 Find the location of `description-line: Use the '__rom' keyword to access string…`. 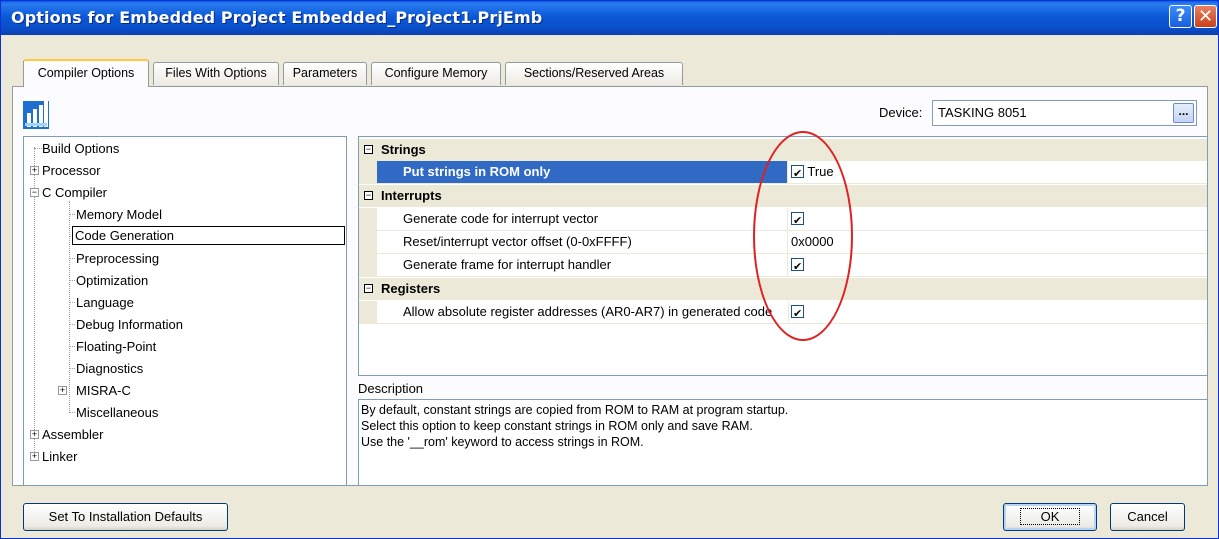

description-line: Use the '__rom' keyword to access string… is located at coordinates (502, 442).